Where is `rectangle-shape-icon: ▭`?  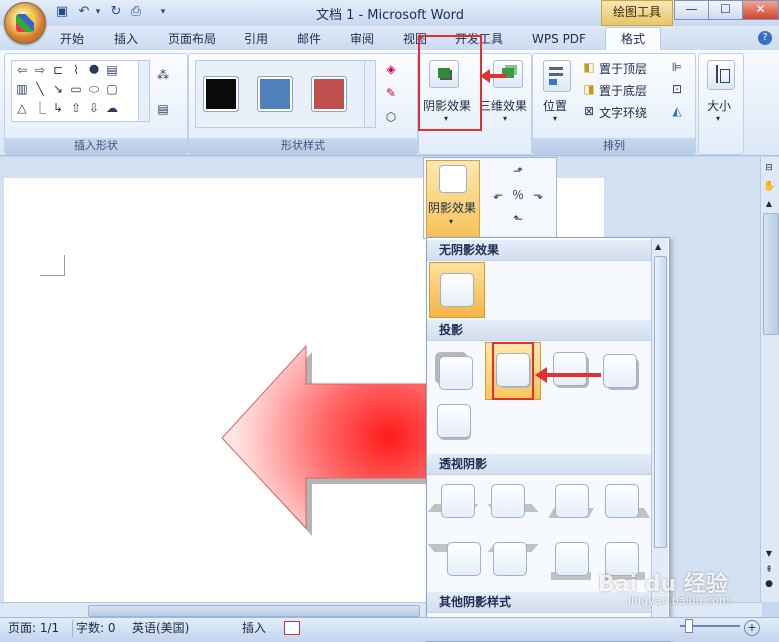 rectangle-shape-icon: ▭ is located at coordinates (76, 89).